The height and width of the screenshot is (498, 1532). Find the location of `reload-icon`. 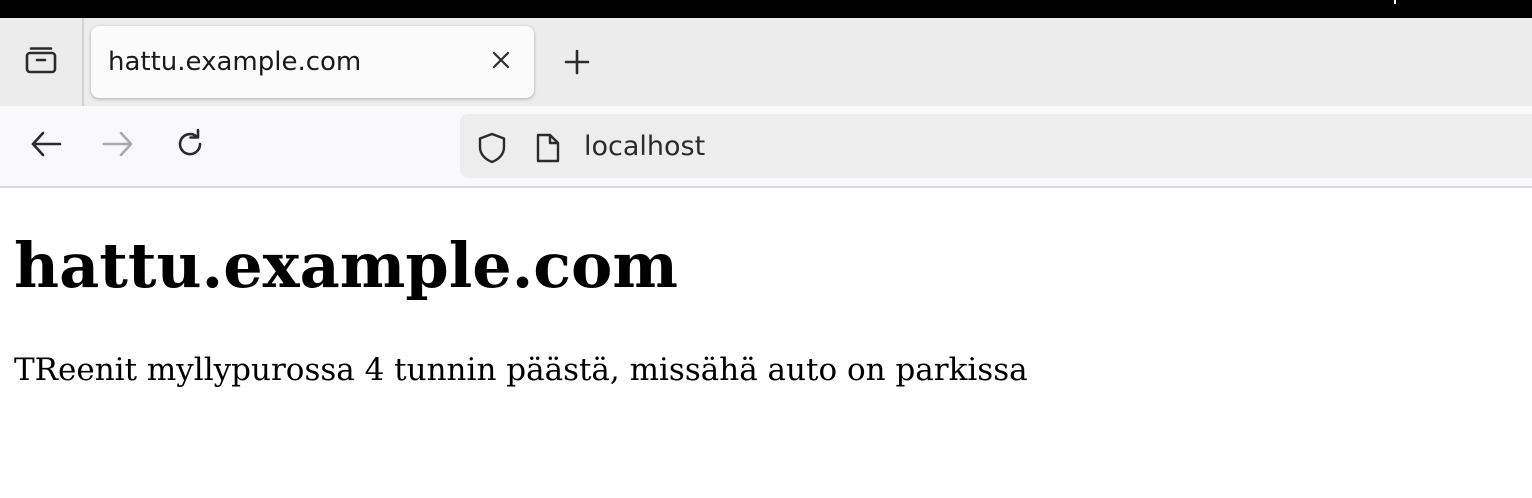

reload-icon is located at coordinates (190, 146).